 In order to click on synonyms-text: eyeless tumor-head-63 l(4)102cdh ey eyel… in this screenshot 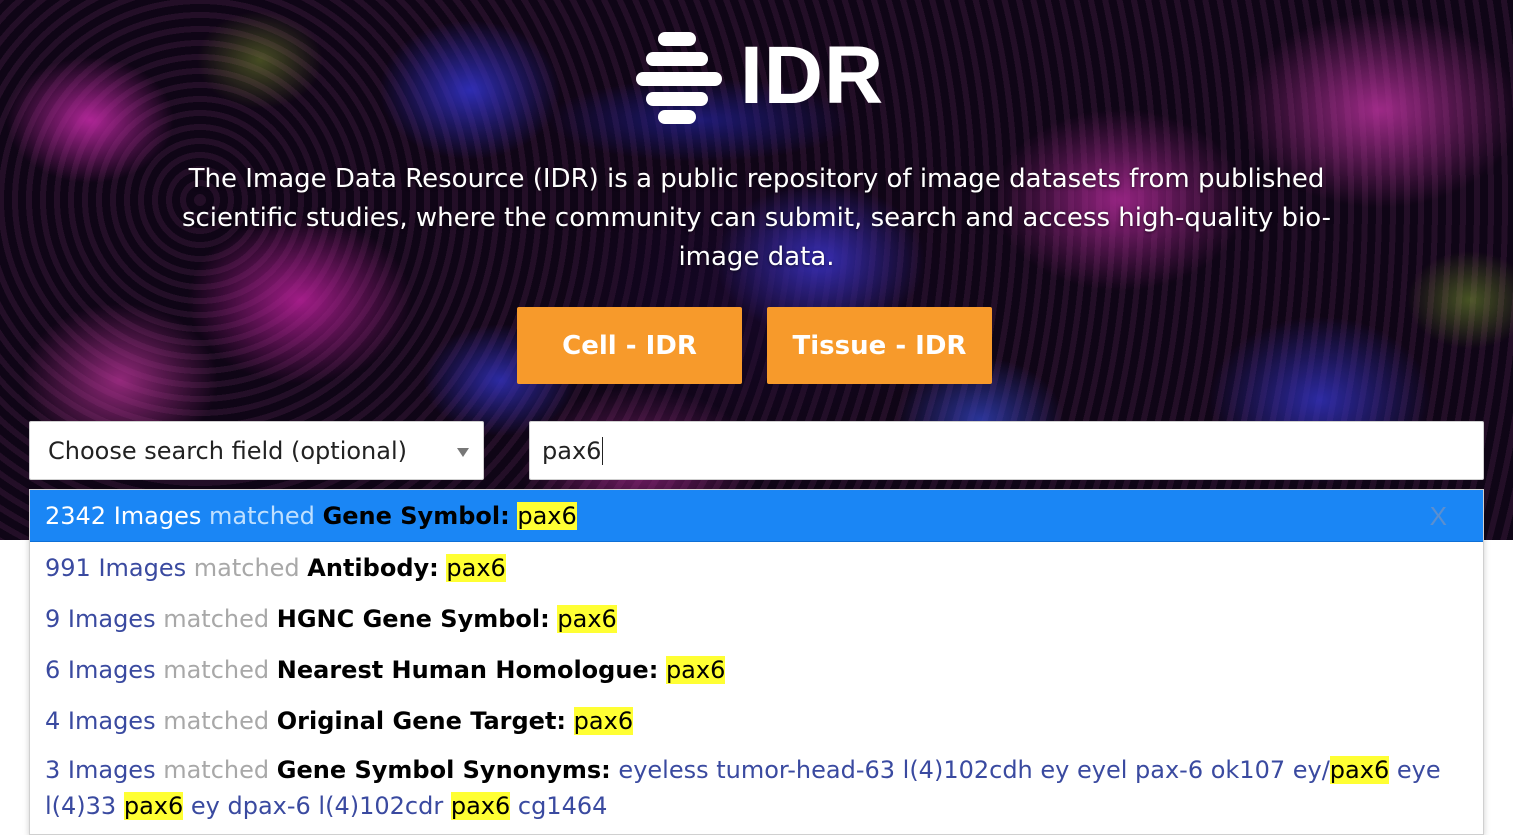, I will do `click(974, 770)`.